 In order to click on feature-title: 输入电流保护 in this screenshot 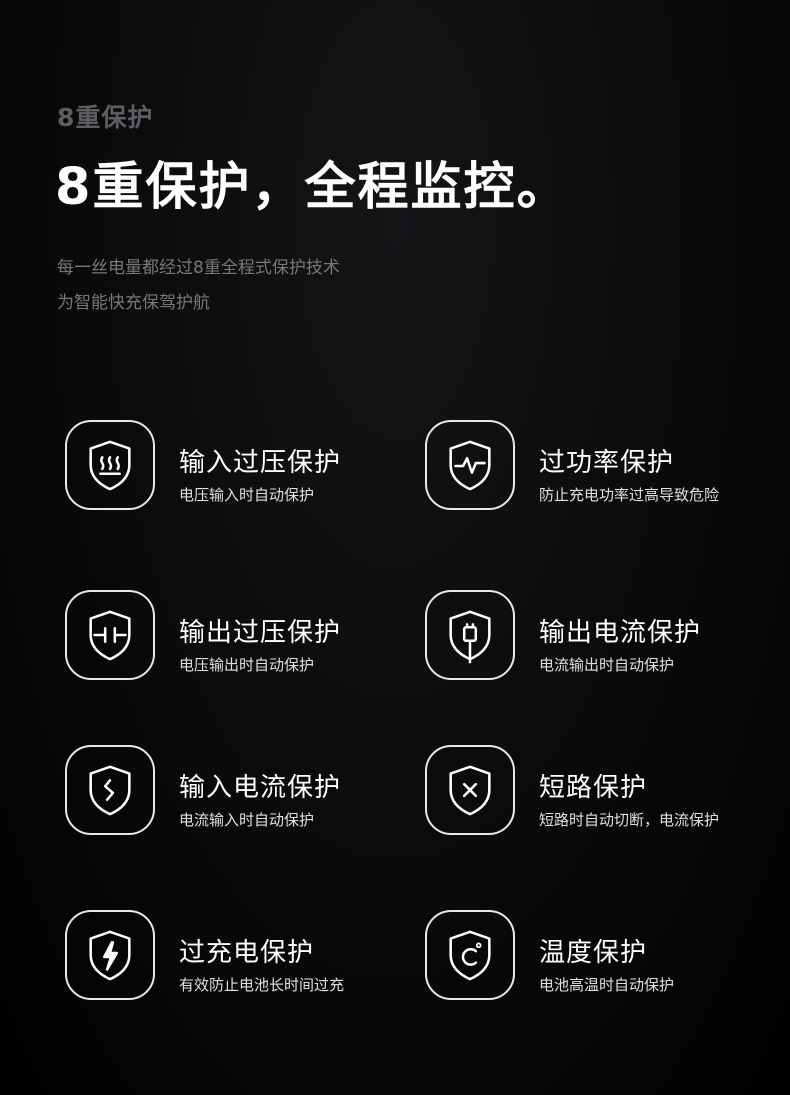, I will do `click(260, 788)`.